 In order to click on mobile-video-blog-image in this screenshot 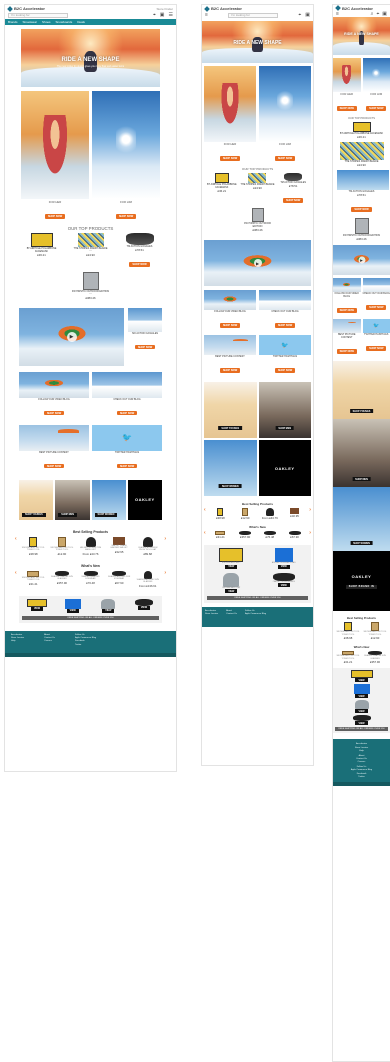, I will do `click(347, 285)`.